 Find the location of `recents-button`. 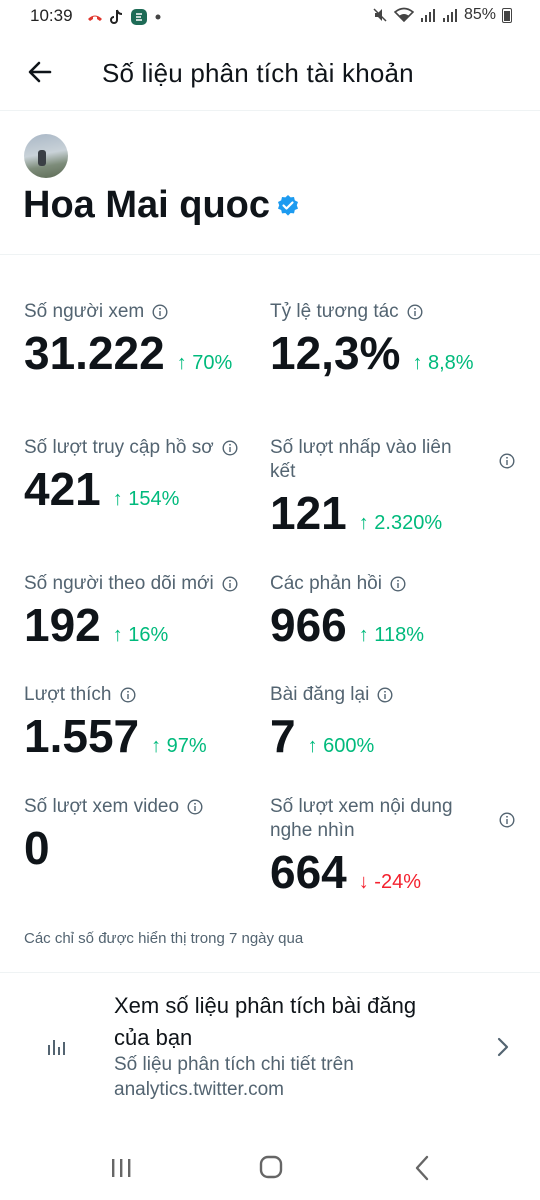

recents-button is located at coordinates (121, 1168).